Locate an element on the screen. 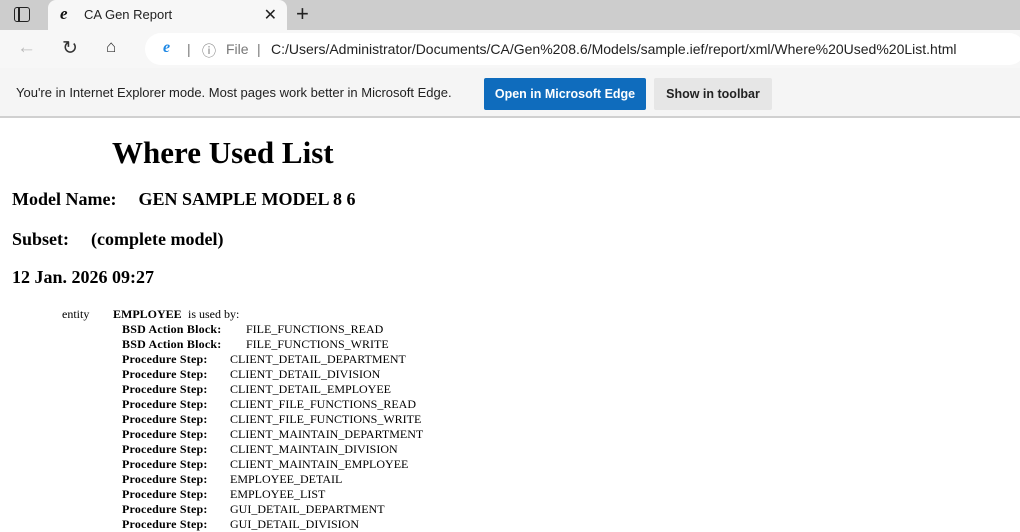 Image resolution: width=1020 pixels, height=532 pixels. entity-kind: entity is located at coordinates (76, 314).